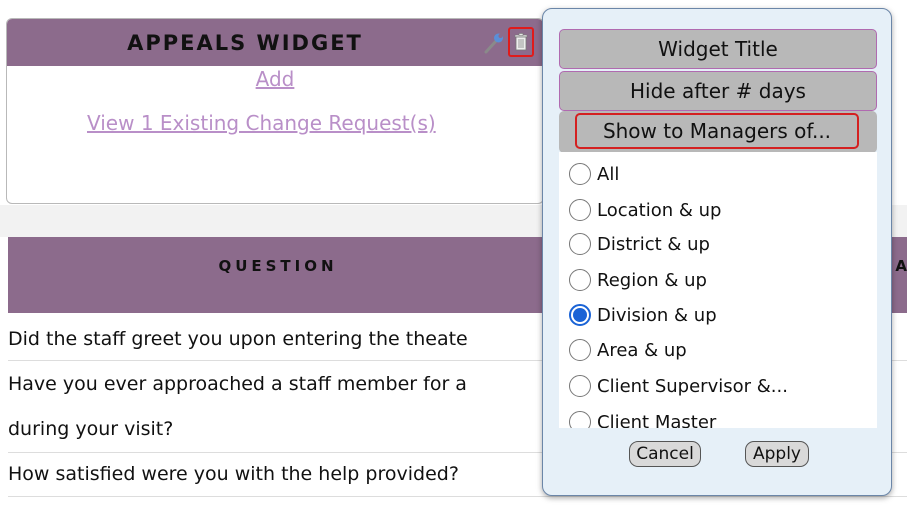 The height and width of the screenshot is (506, 907). I want to click on trash-icon, so click(521, 42).